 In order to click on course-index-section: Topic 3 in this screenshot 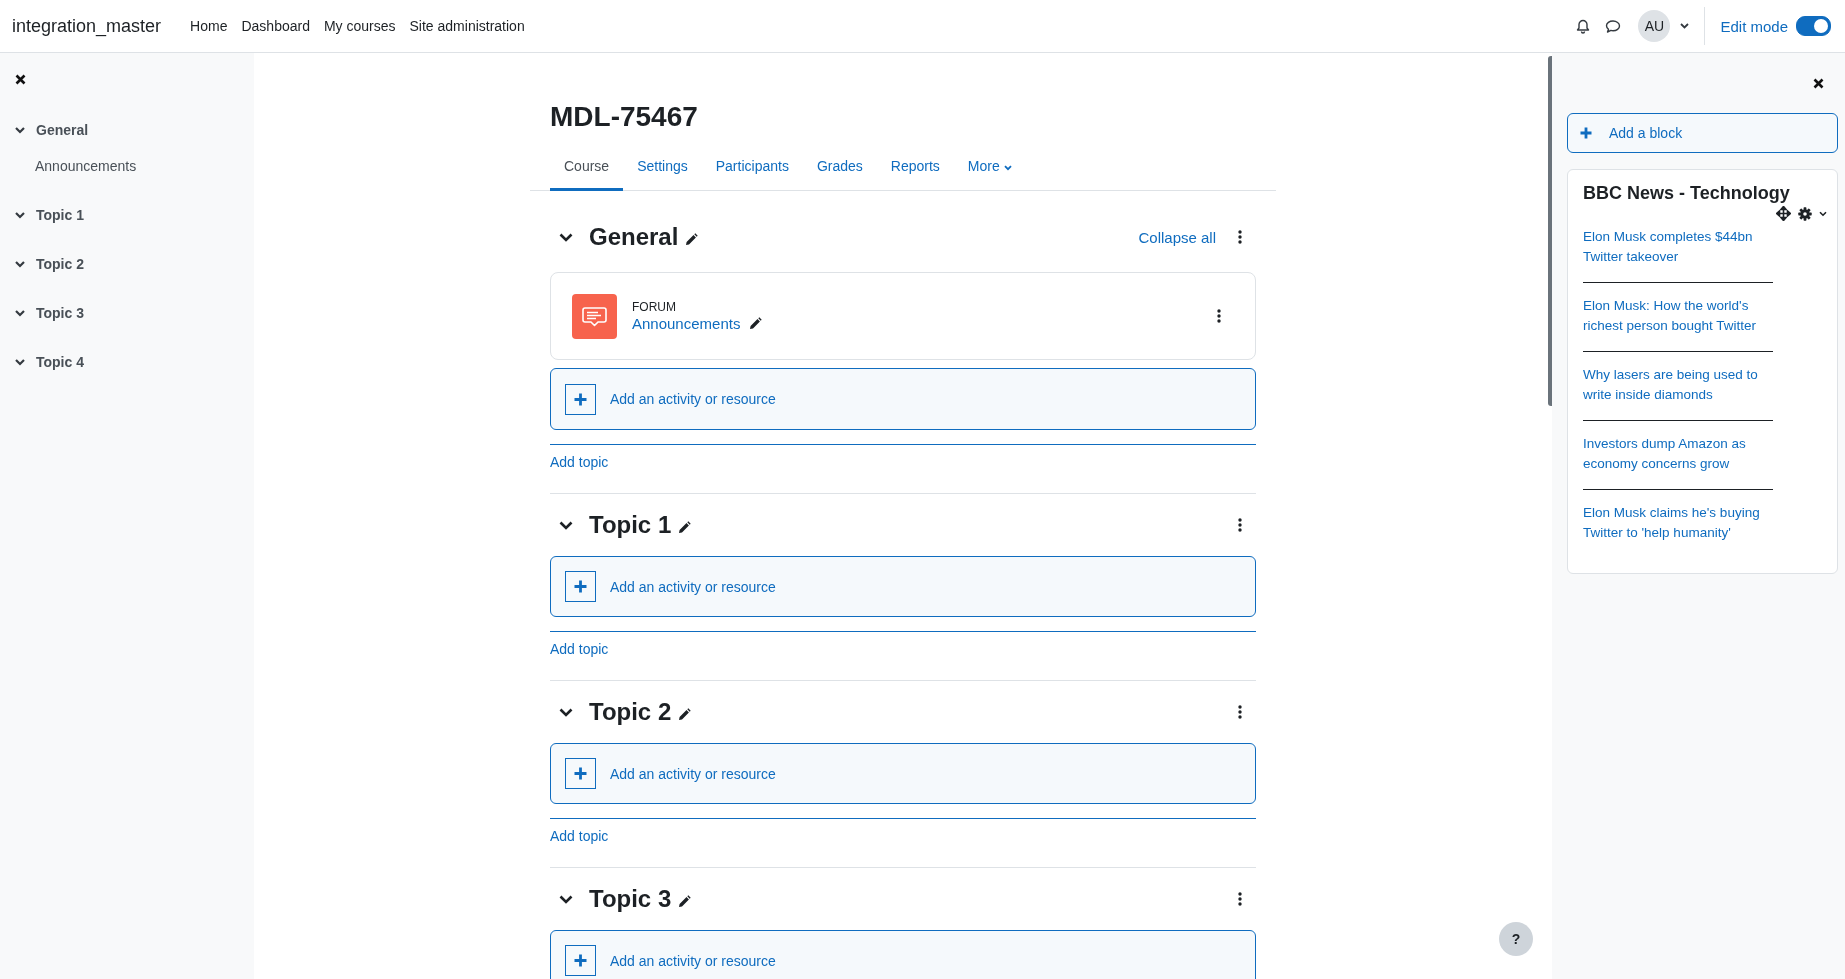, I will do `click(60, 313)`.